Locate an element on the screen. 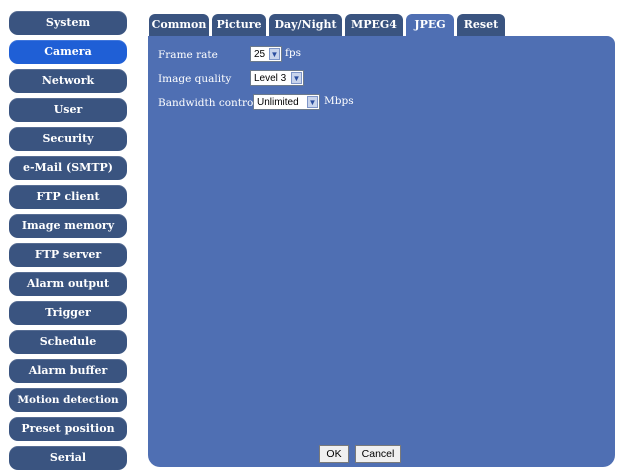 The image size is (623, 475). bandwidth-control-value: Unlimited is located at coordinates (278, 102).